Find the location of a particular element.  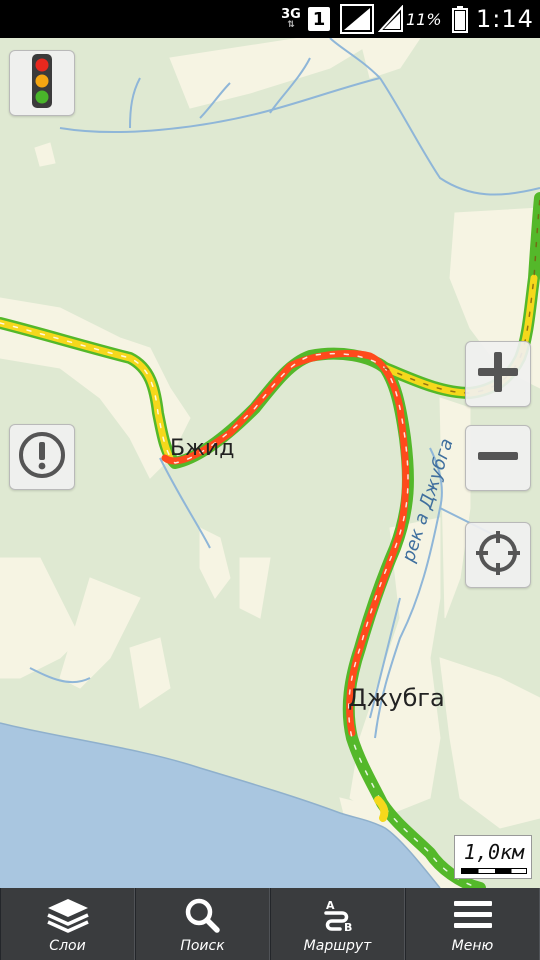

nav-route: A B Маршрут is located at coordinates (337, 924).